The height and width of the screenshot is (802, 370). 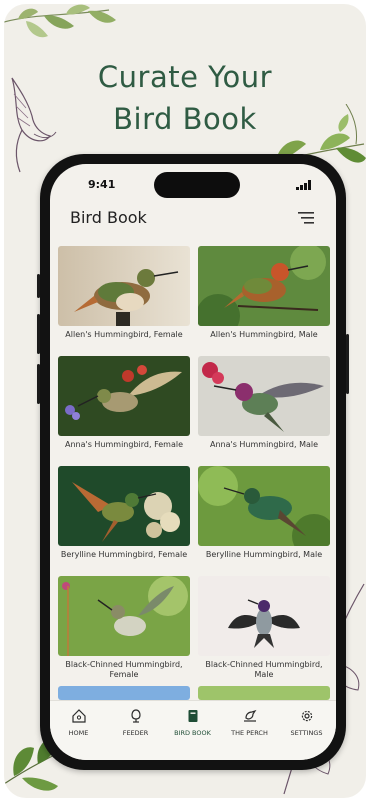 I want to click on bird-card: Berylline Hummingbird, Male, so click(x=264, y=513).